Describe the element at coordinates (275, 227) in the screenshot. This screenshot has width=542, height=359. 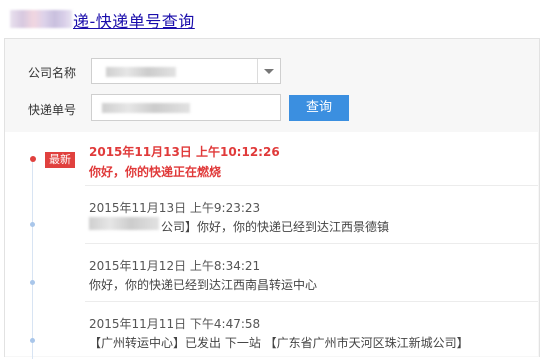
I see `entry-message: 公司】你好，你的快递已经到达江西景德镇` at that location.